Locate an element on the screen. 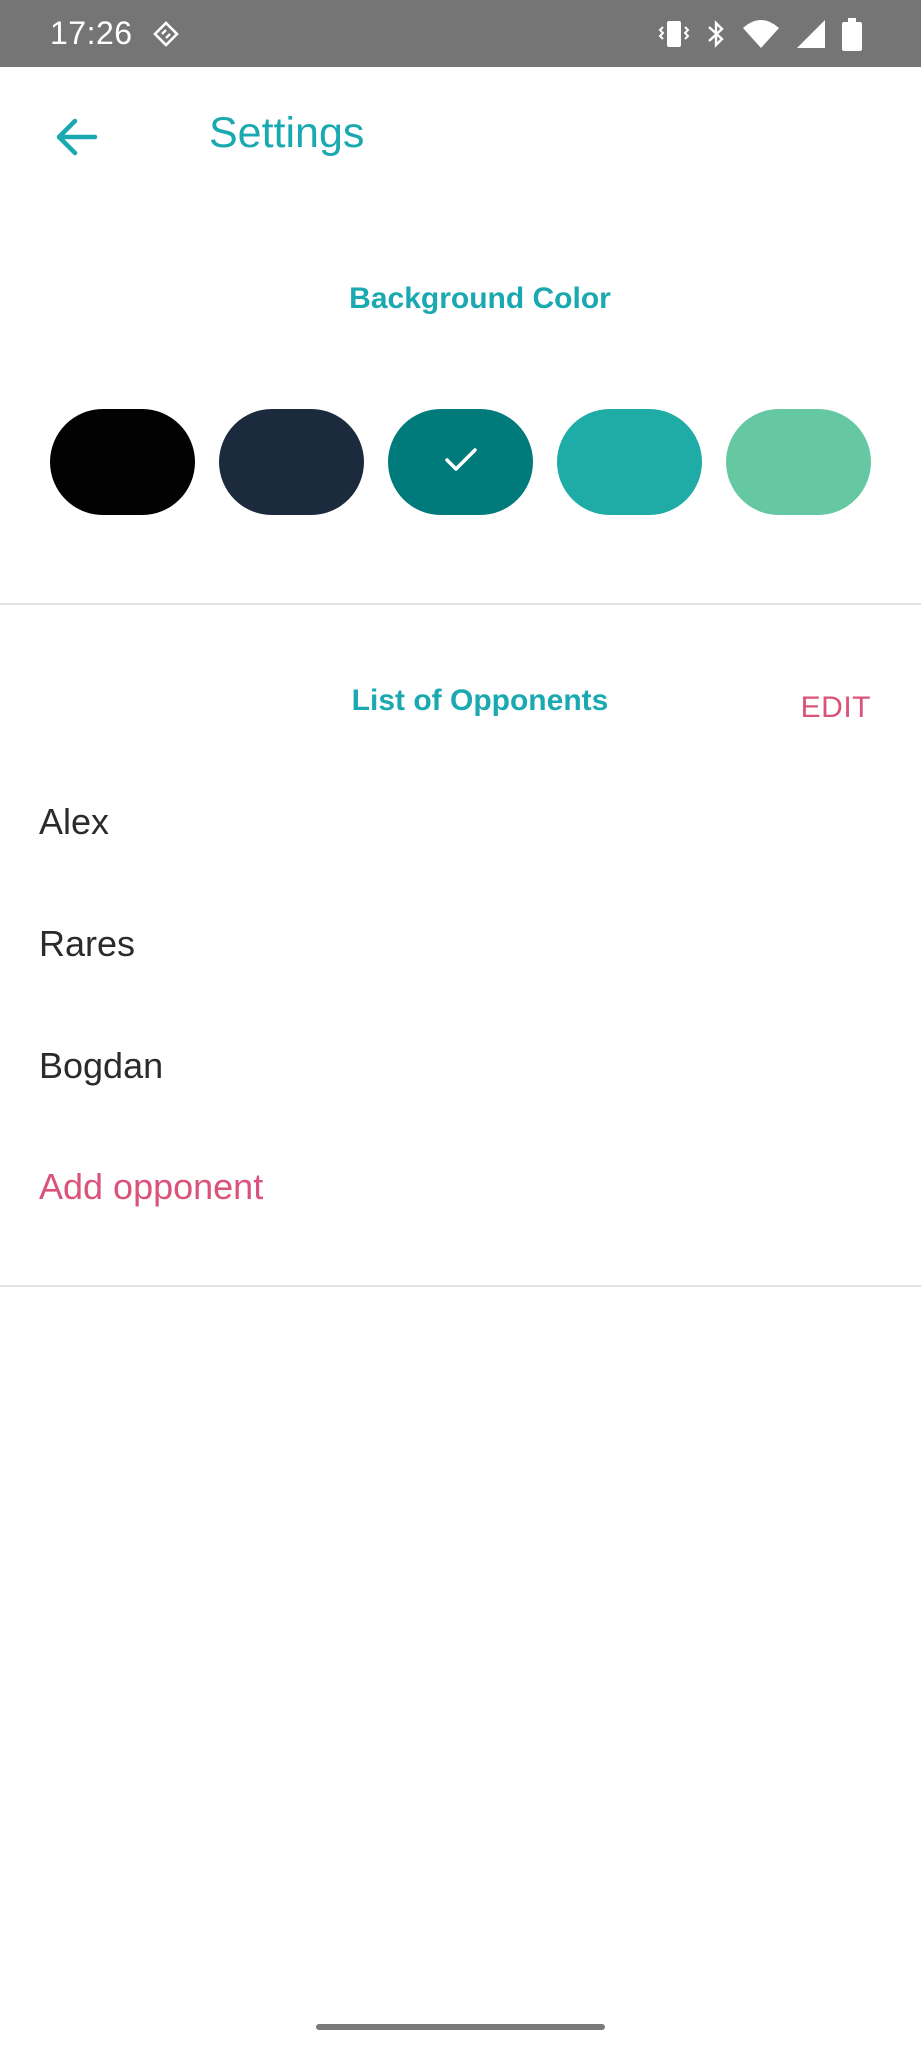  edit-button: EDIT is located at coordinates (836, 708).